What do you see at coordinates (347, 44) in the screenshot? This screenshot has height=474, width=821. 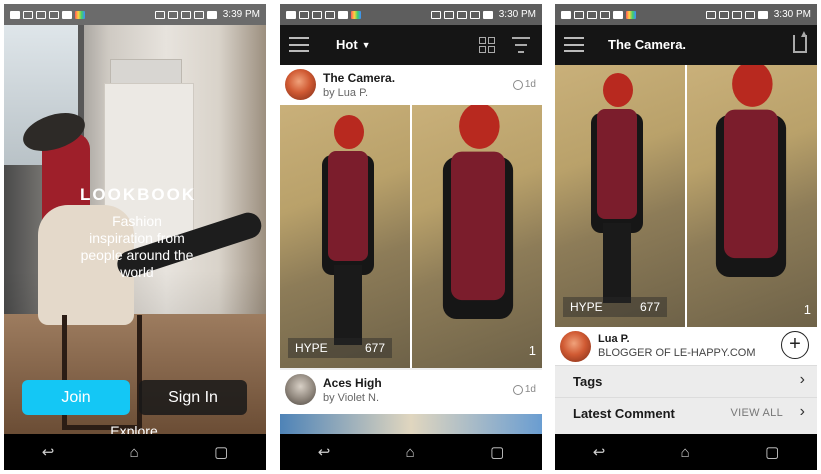 I see `sort-label: Hot` at bounding box center [347, 44].